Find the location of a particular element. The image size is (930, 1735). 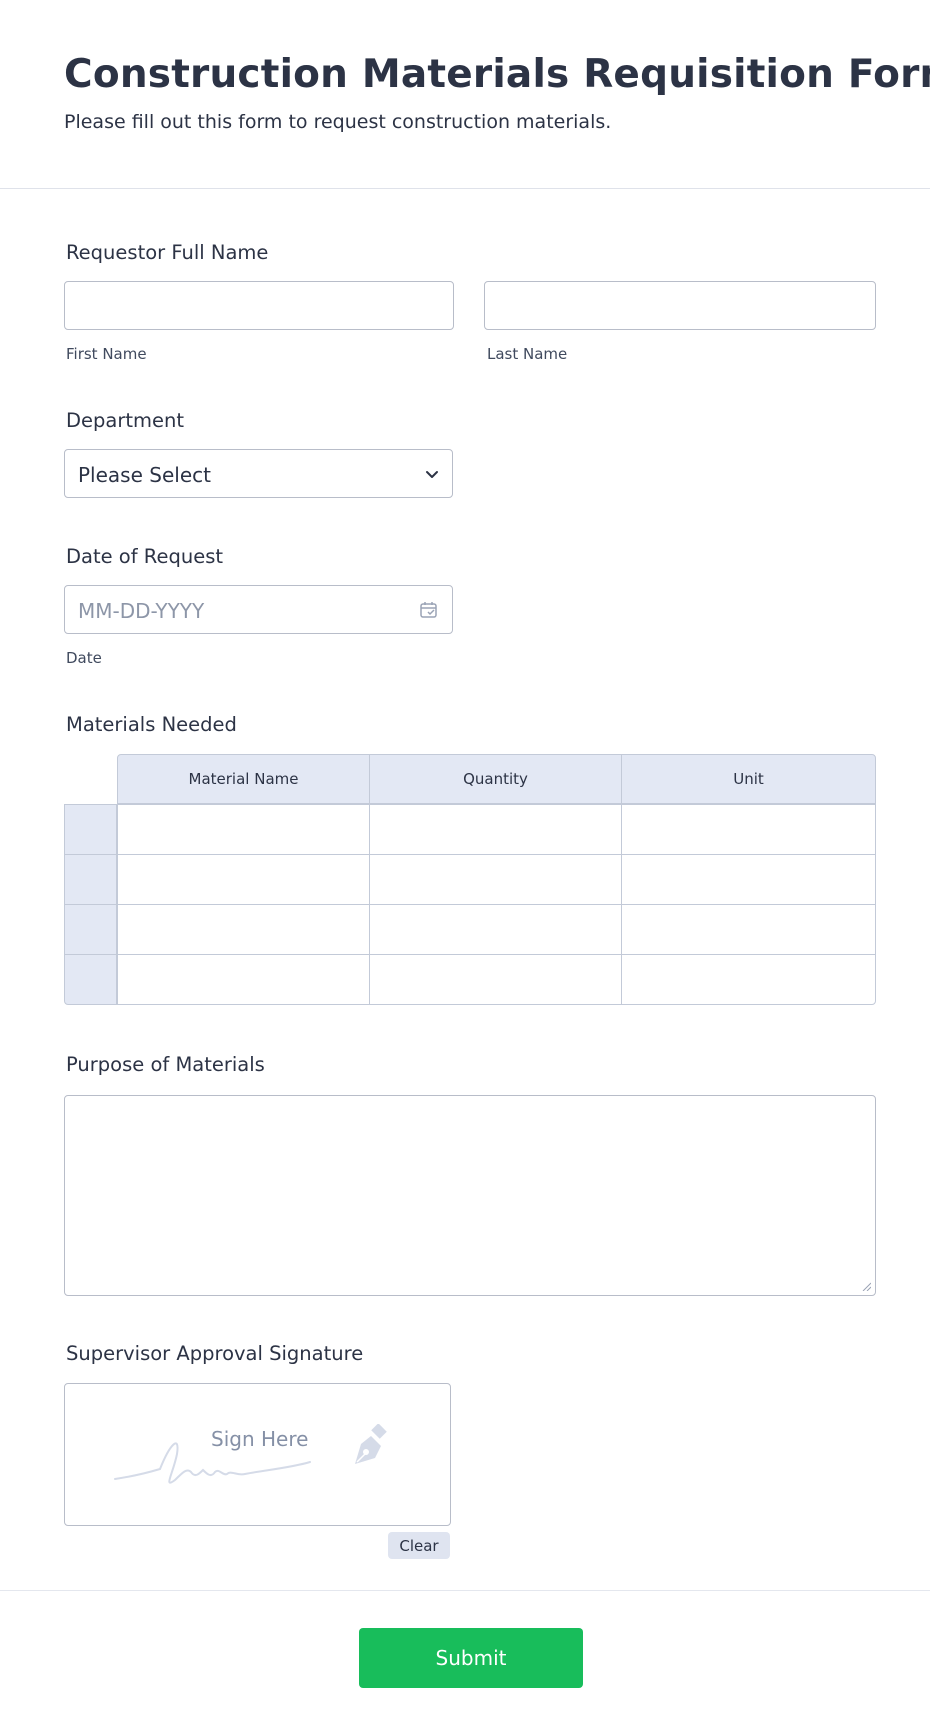

resize-grip-icon is located at coordinates (866, 1286).